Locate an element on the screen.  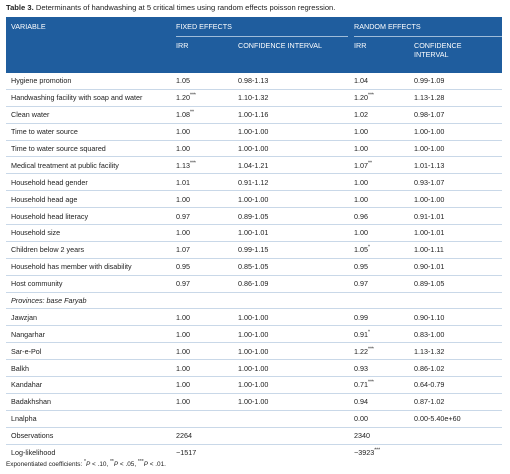
cell-fe-irr: 0.97 is located at coordinates (207, 216).